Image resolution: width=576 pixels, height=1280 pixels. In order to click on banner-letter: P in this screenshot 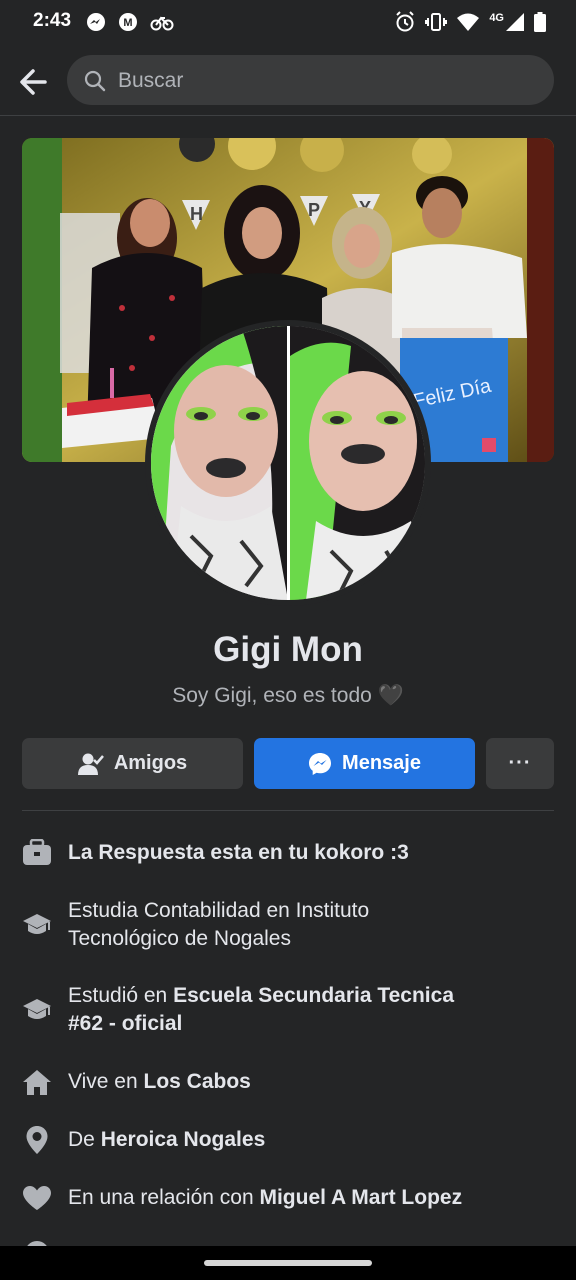, I will do `click(314, 210)`.